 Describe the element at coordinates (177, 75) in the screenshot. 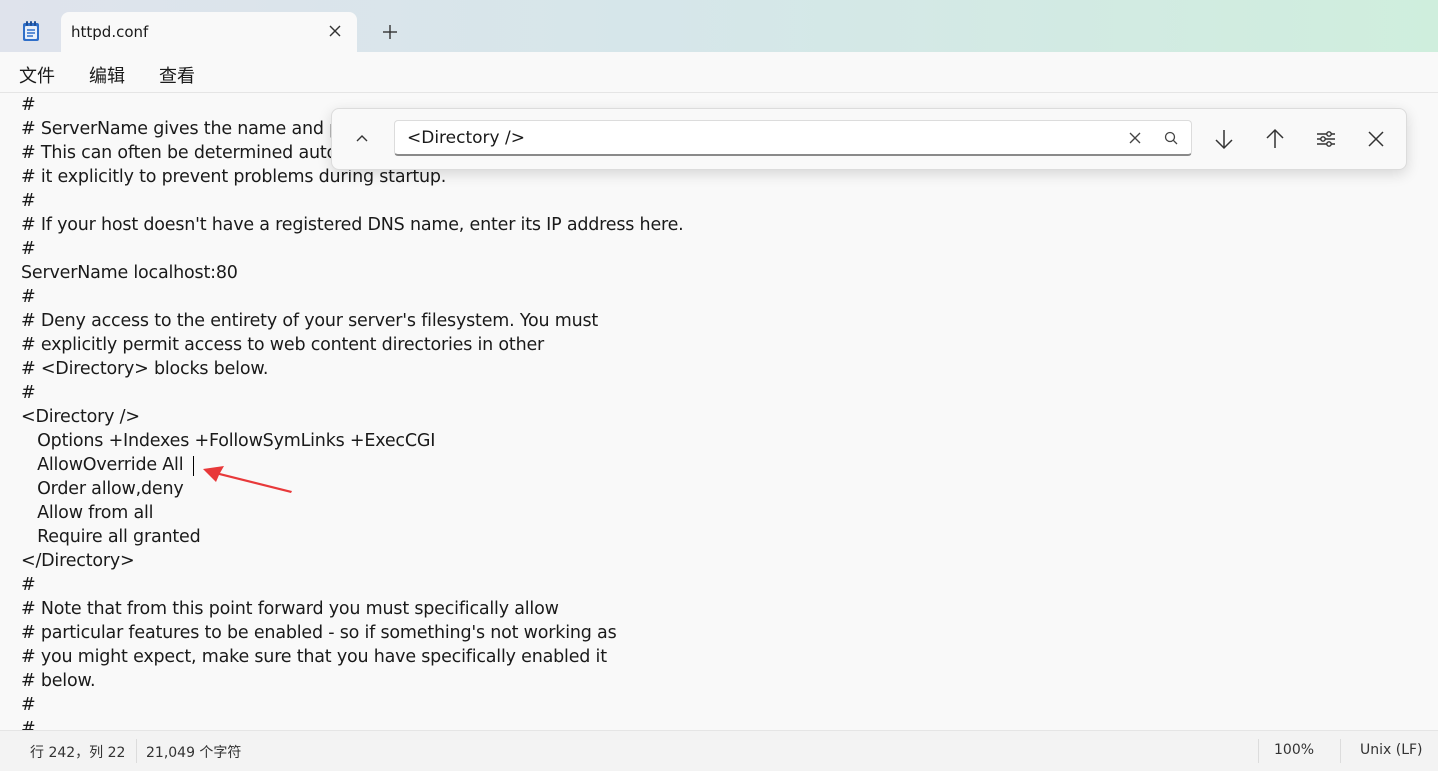

I see `menu-view: 查看` at that location.